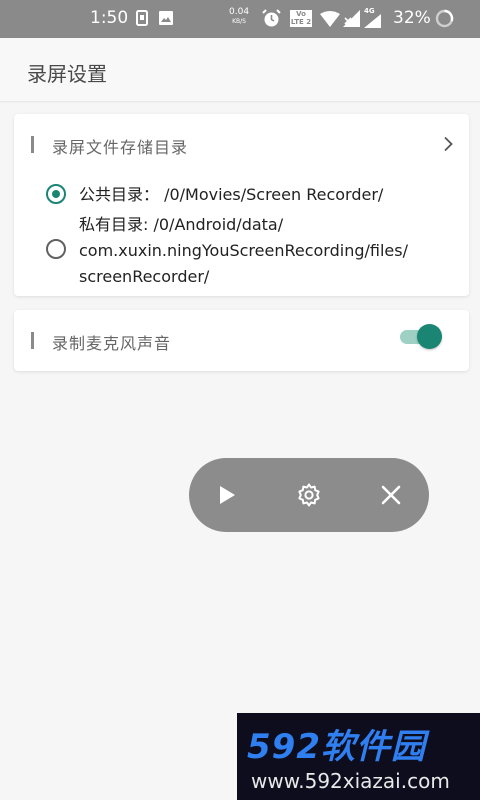 Image resolution: width=480 pixels, height=800 pixels. I want to click on page-title: 录屏设置, so click(67, 74).